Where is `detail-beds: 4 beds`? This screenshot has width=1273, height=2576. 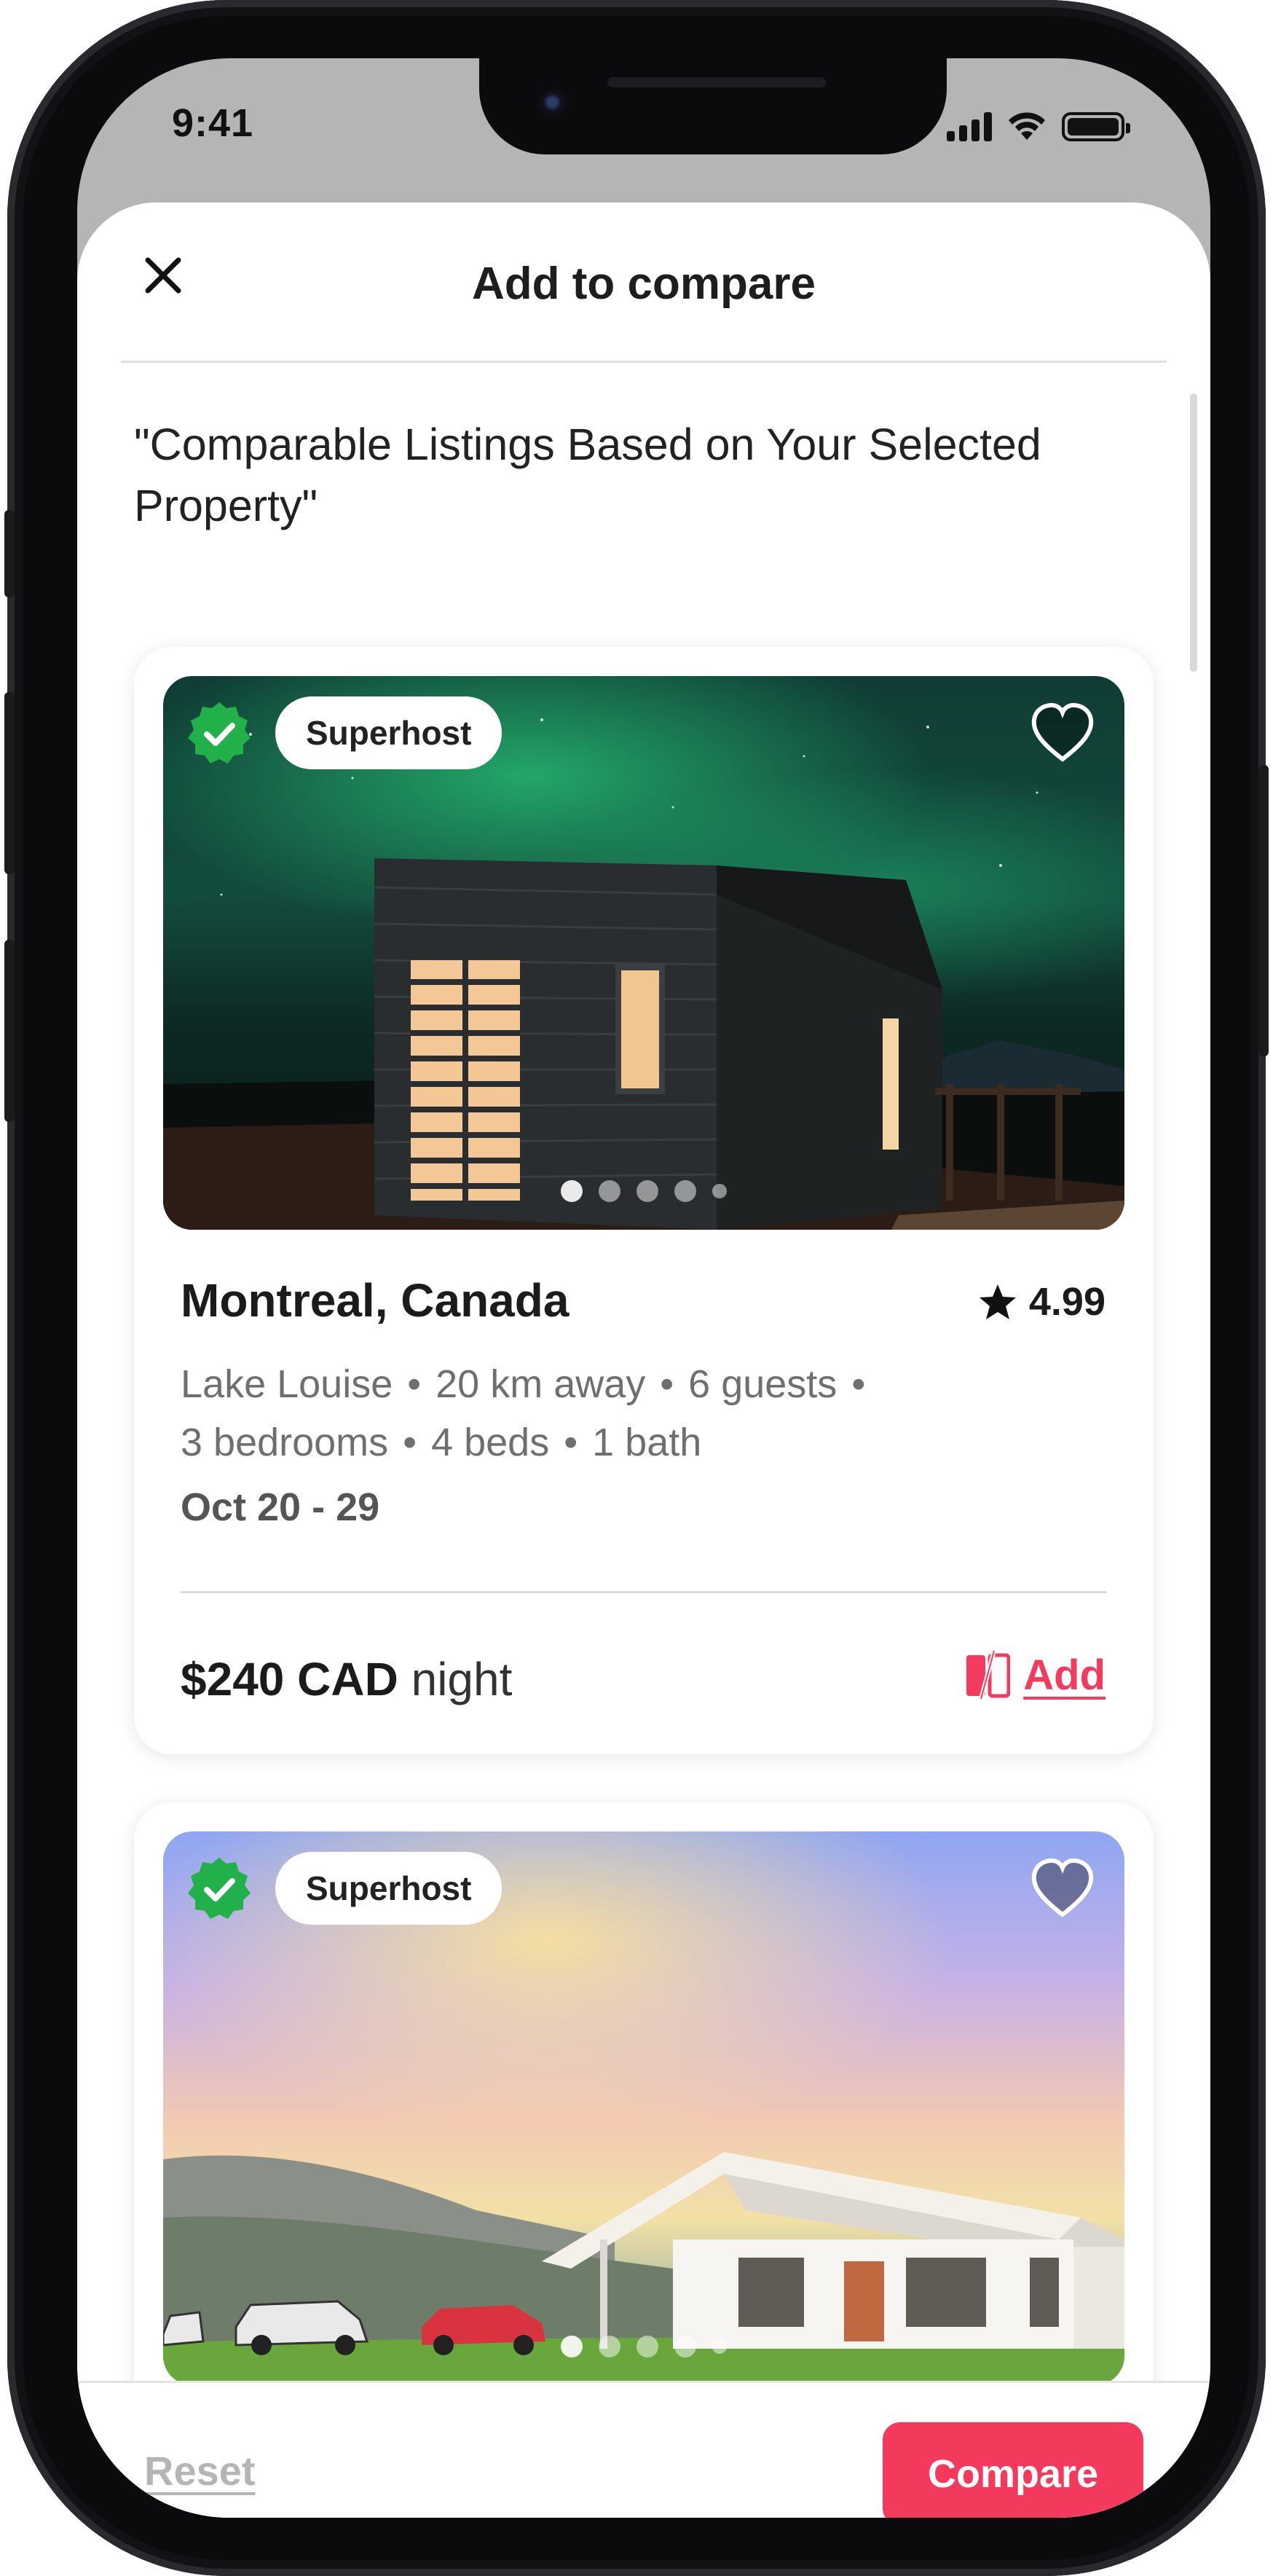
detail-beds: 4 beds is located at coordinates (490, 1442).